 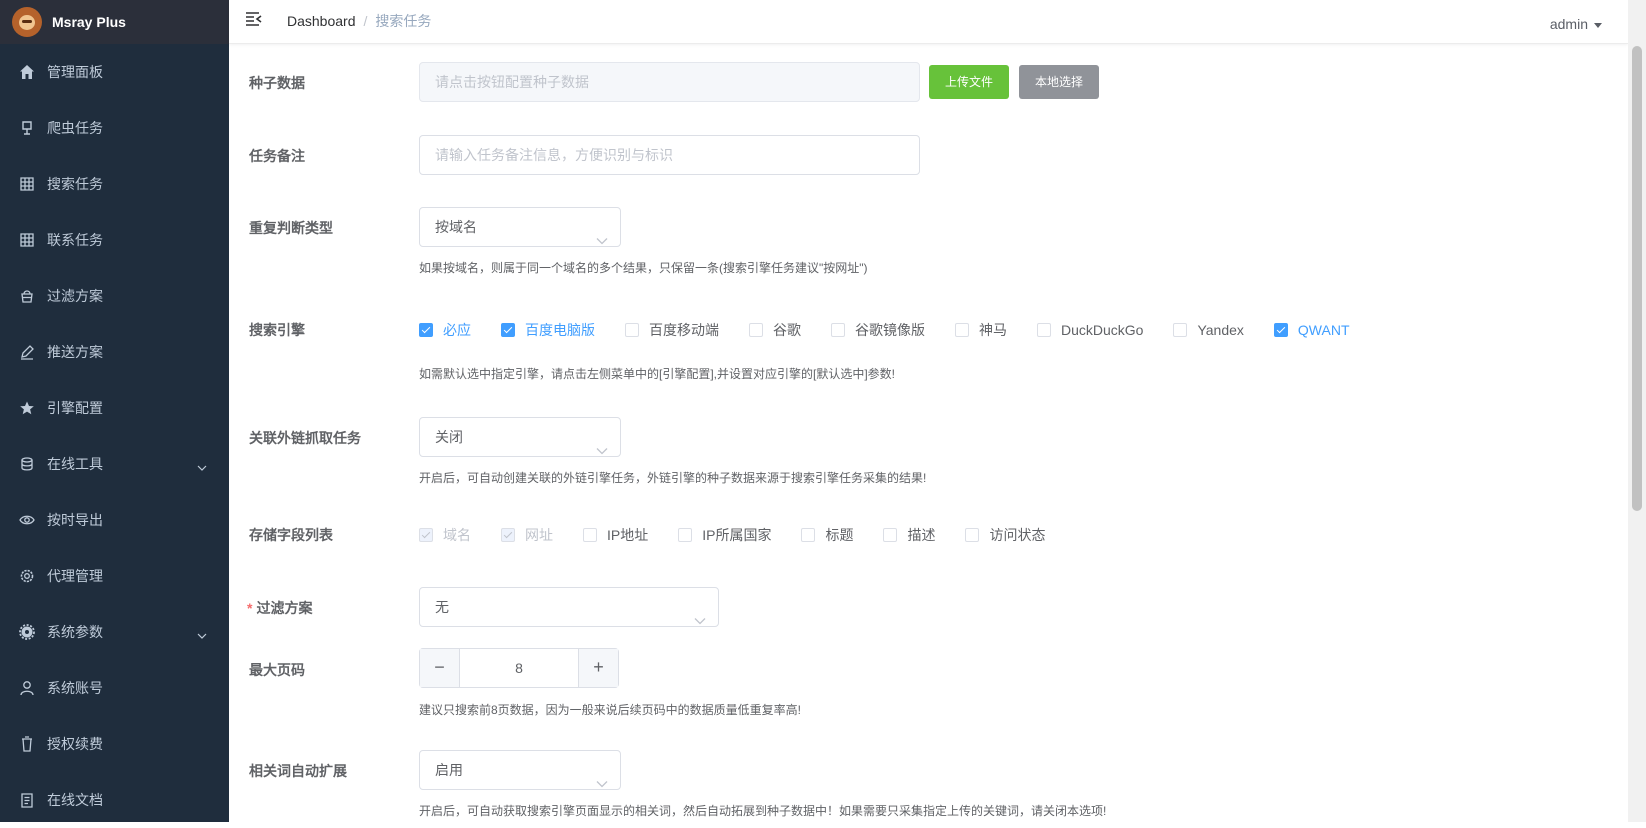 I want to click on field-checkbox-description: 描述, so click(x=909, y=535).